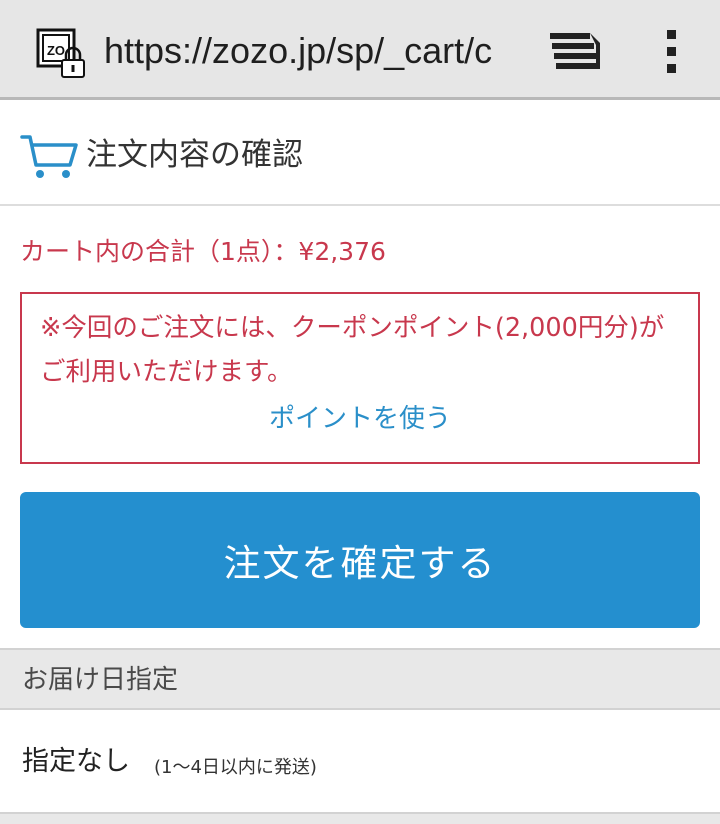 This screenshot has height=824, width=720. Describe the element at coordinates (194, 155) in the screenshot. I see `page-title: 注文内容の確認` at that location.